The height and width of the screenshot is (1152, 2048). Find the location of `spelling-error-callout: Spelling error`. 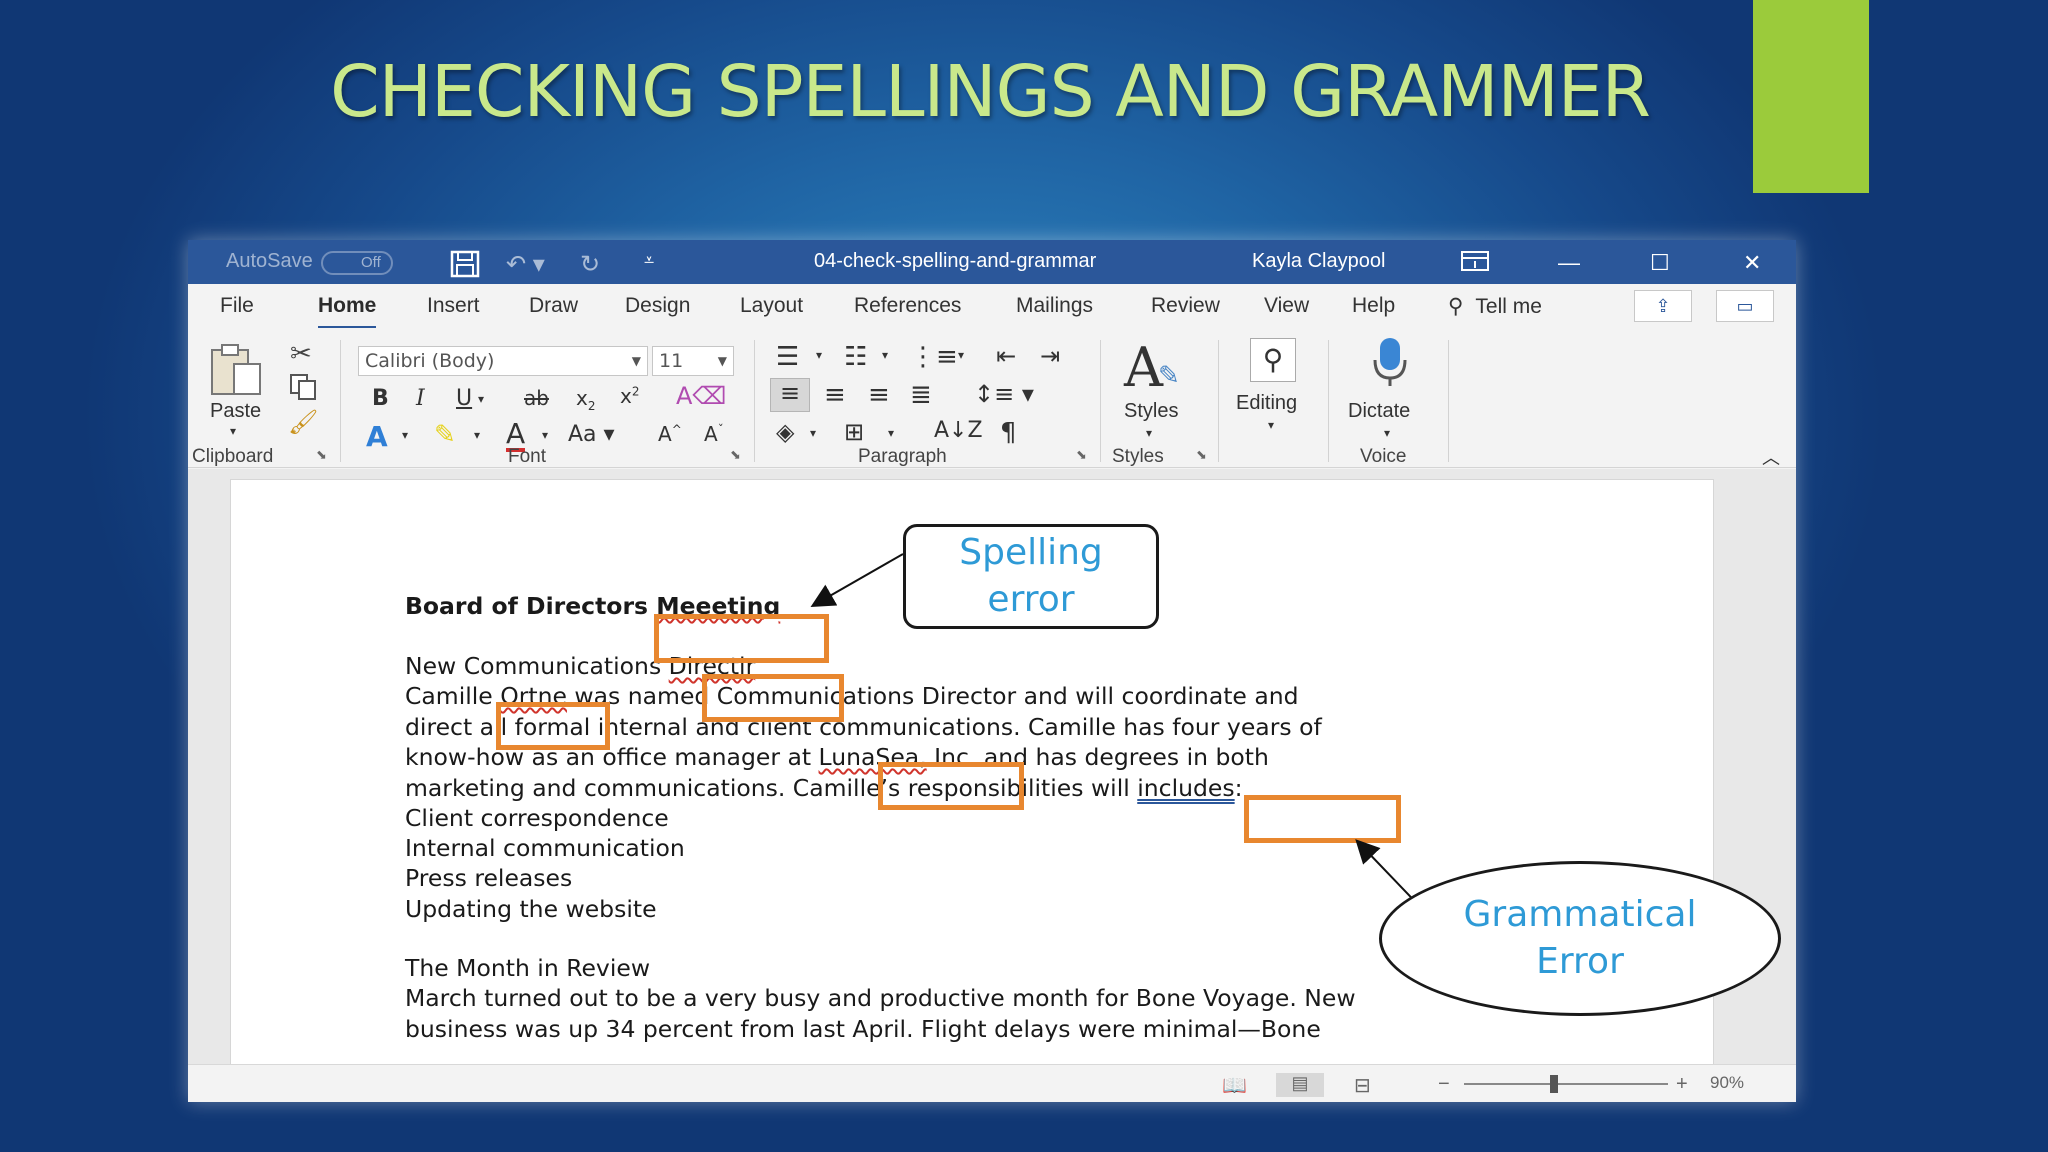

spelling-error-callout: Spelling error is located at coordinates (1031, 576).